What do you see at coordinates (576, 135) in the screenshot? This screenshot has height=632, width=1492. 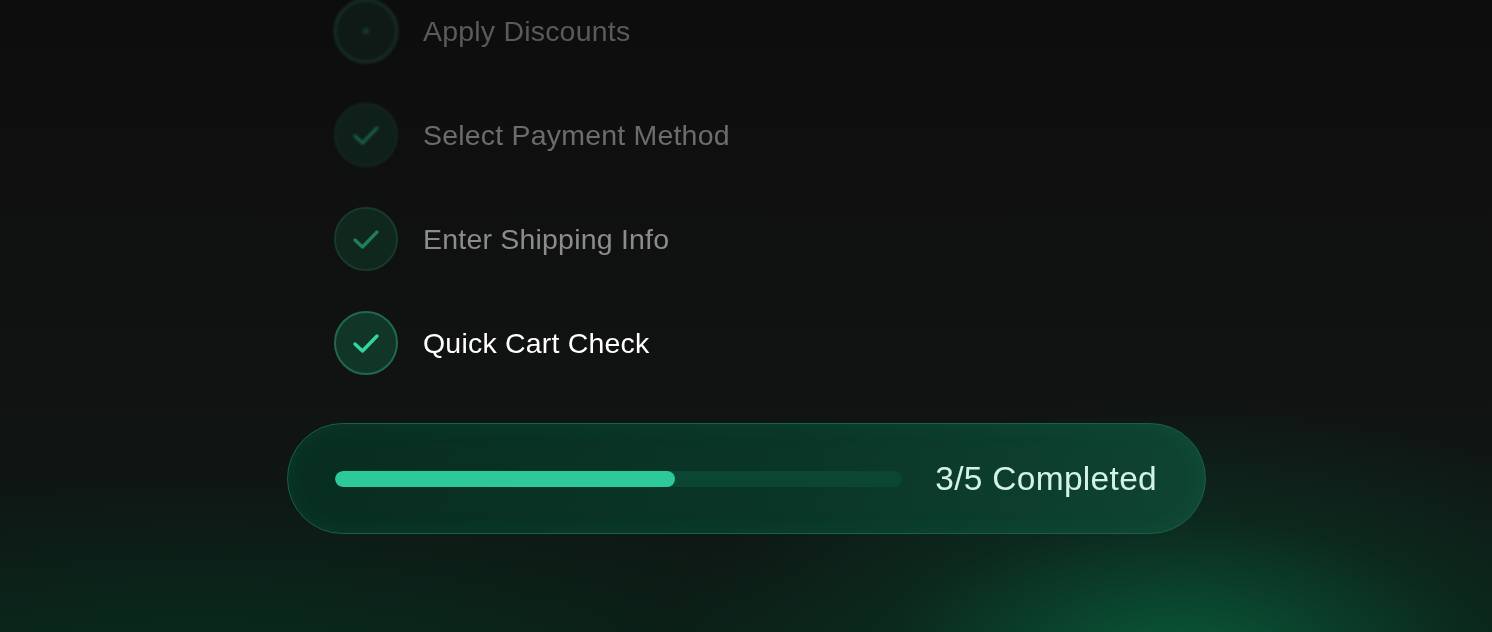 I see `step-label: Select Payment Method` at bounding box center [576, 135].